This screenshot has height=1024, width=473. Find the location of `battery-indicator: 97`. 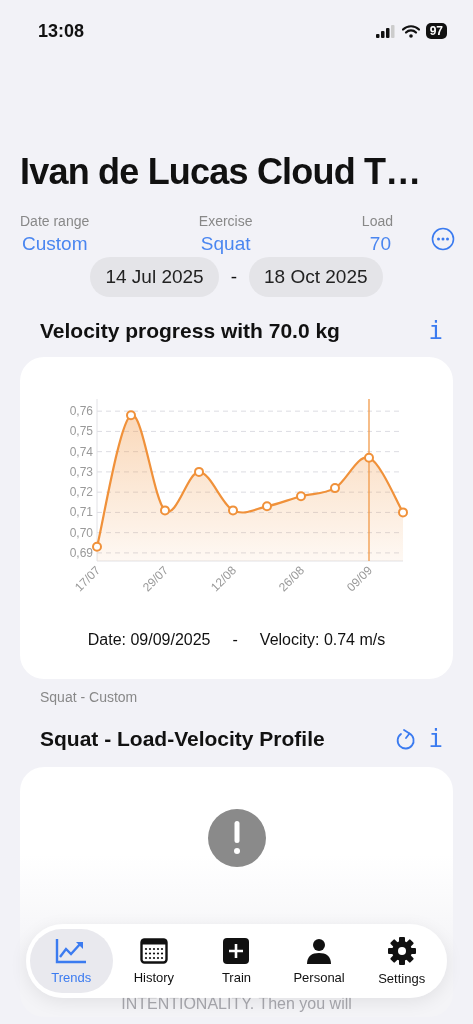

battery-indicator: 97 is located at coordinates (436, 31).